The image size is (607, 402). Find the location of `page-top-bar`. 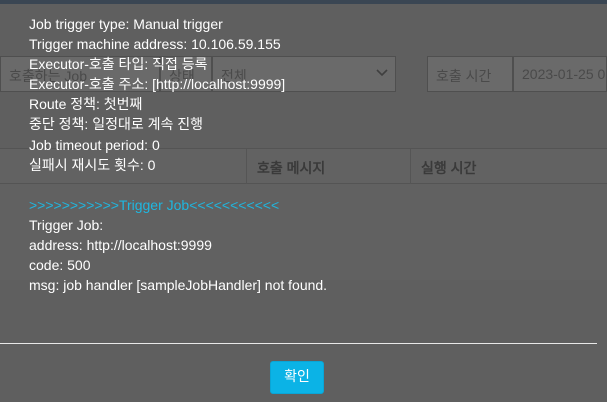

page-top-bar is located at coordinates (303, 2).